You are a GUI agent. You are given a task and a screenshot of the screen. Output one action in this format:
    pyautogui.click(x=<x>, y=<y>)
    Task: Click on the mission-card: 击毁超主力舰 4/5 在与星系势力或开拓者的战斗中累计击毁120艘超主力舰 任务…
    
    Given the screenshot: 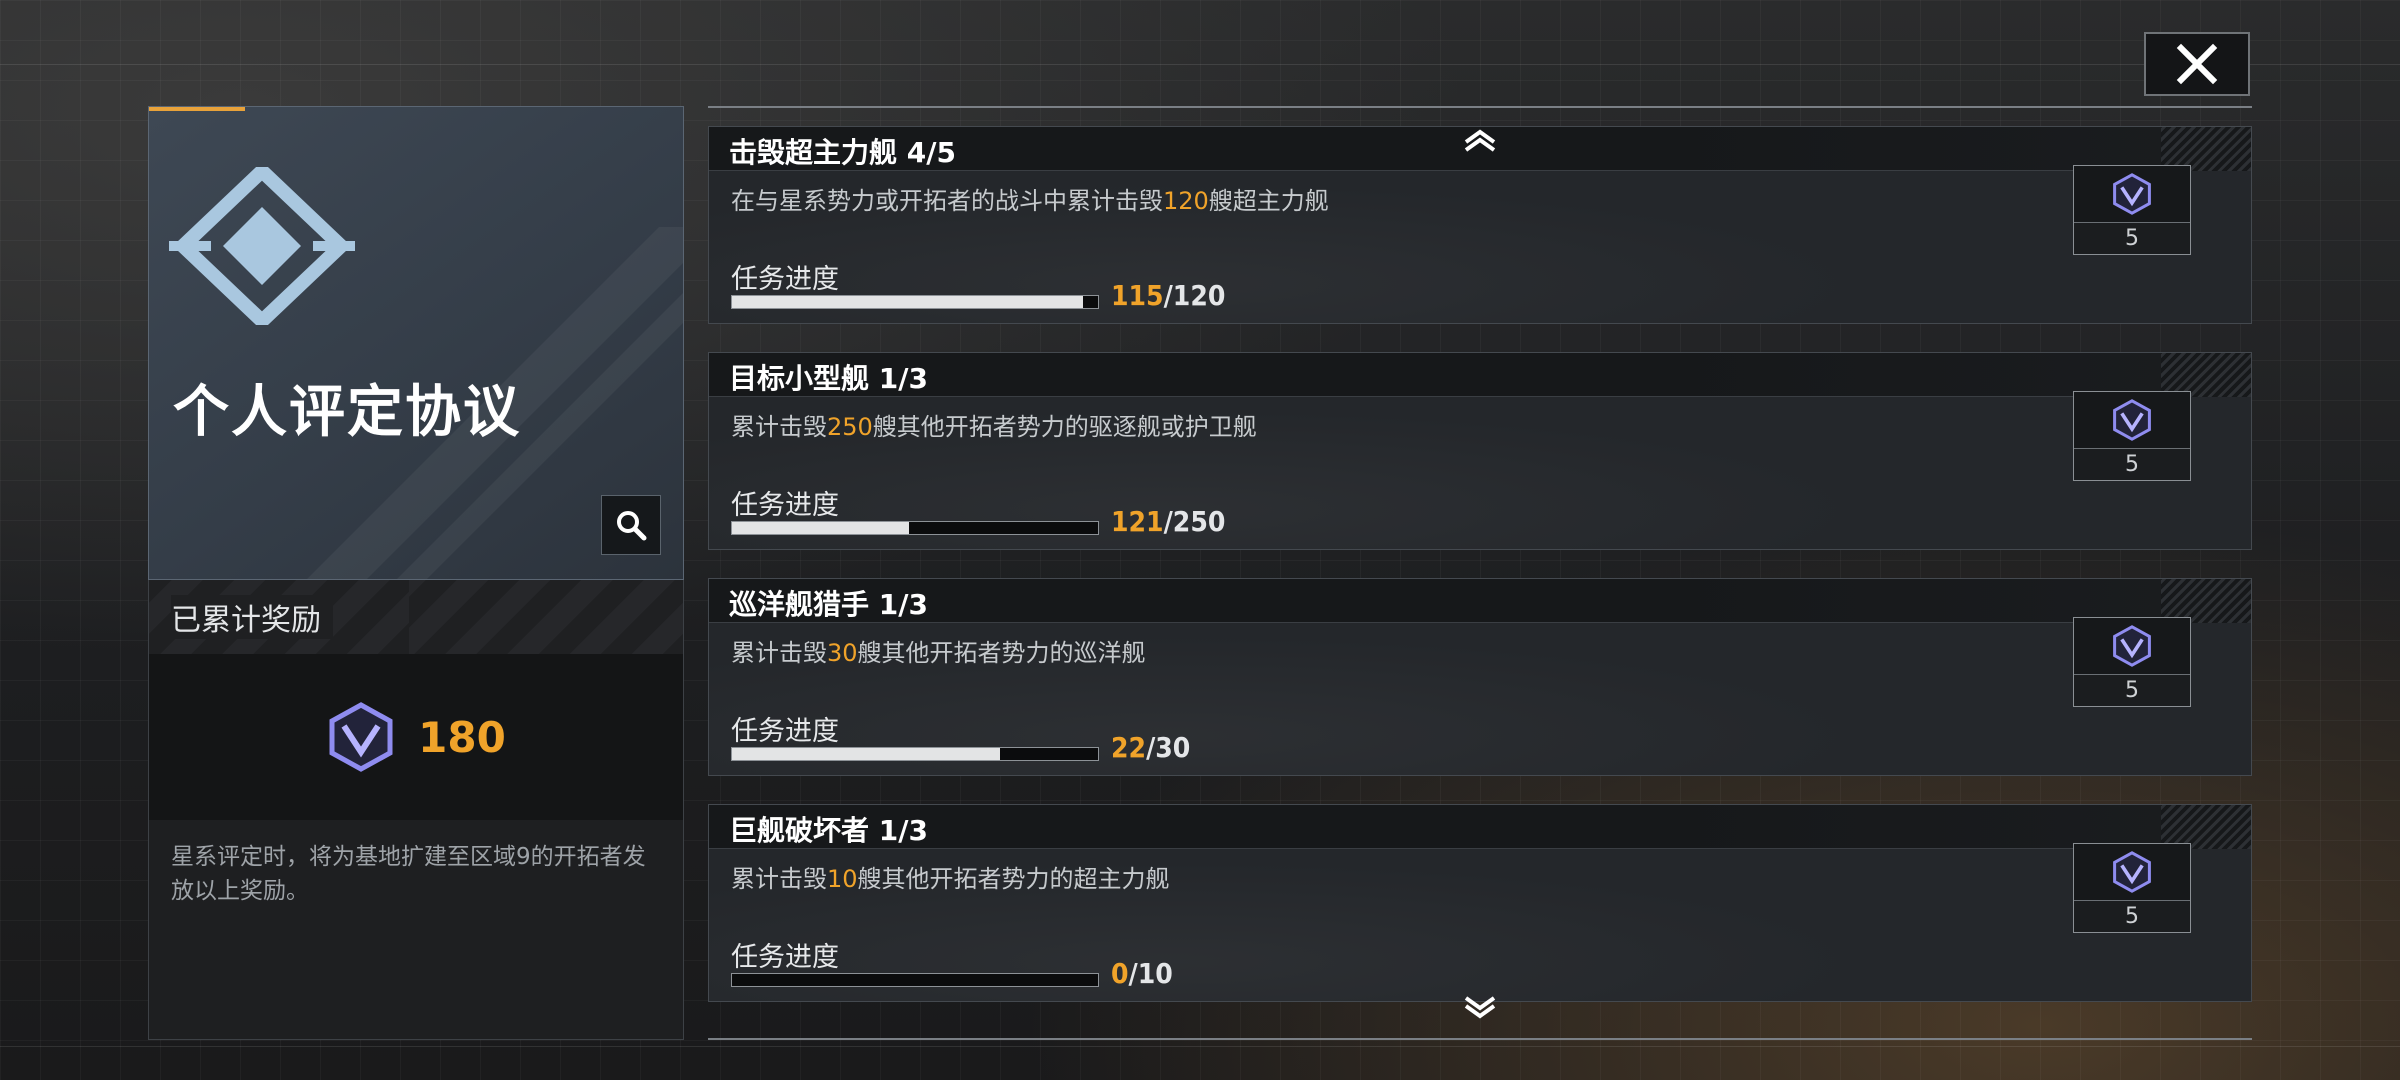 What is the action you would take?
    pyautogui.click(x=1480, y=225)
    